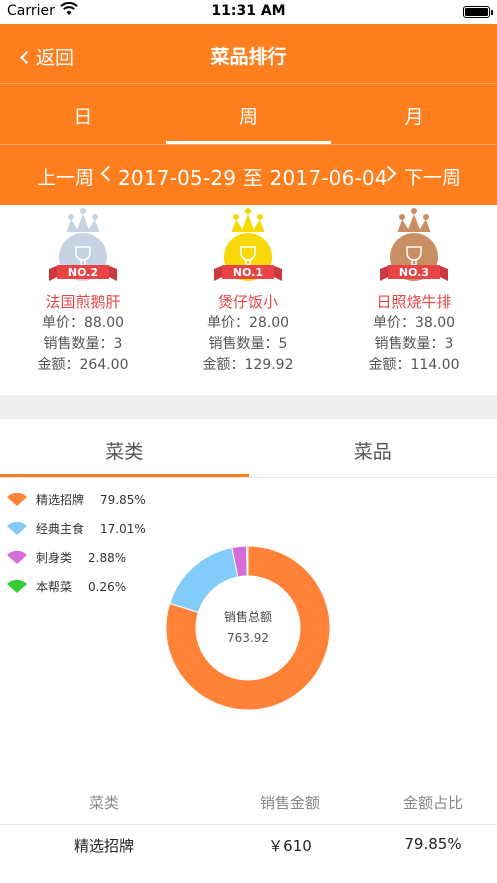  I want to click on unit-price: 单价：88.00, so click(83, 323).